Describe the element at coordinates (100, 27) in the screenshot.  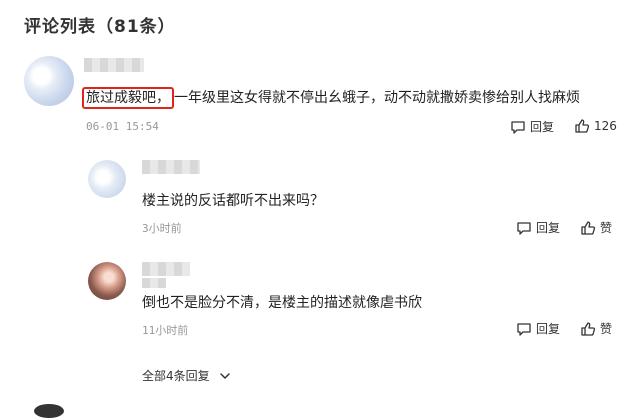
I see `page-title: 评论列表（81条）` at that location.